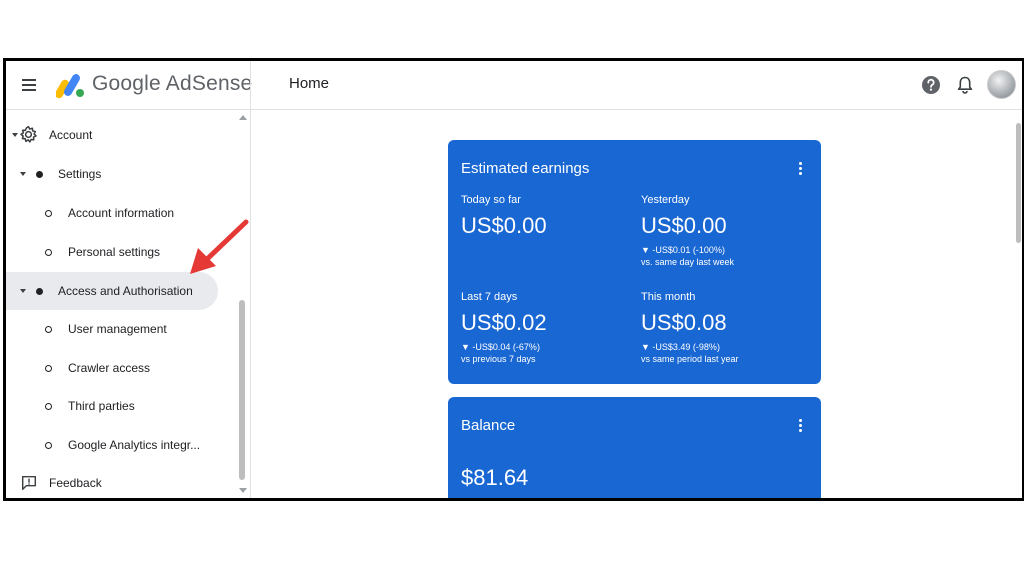 The height and width of the screenshot is (576, 1024). I want to click on sidebar-scrollbar-thumb, so click(242, 390).